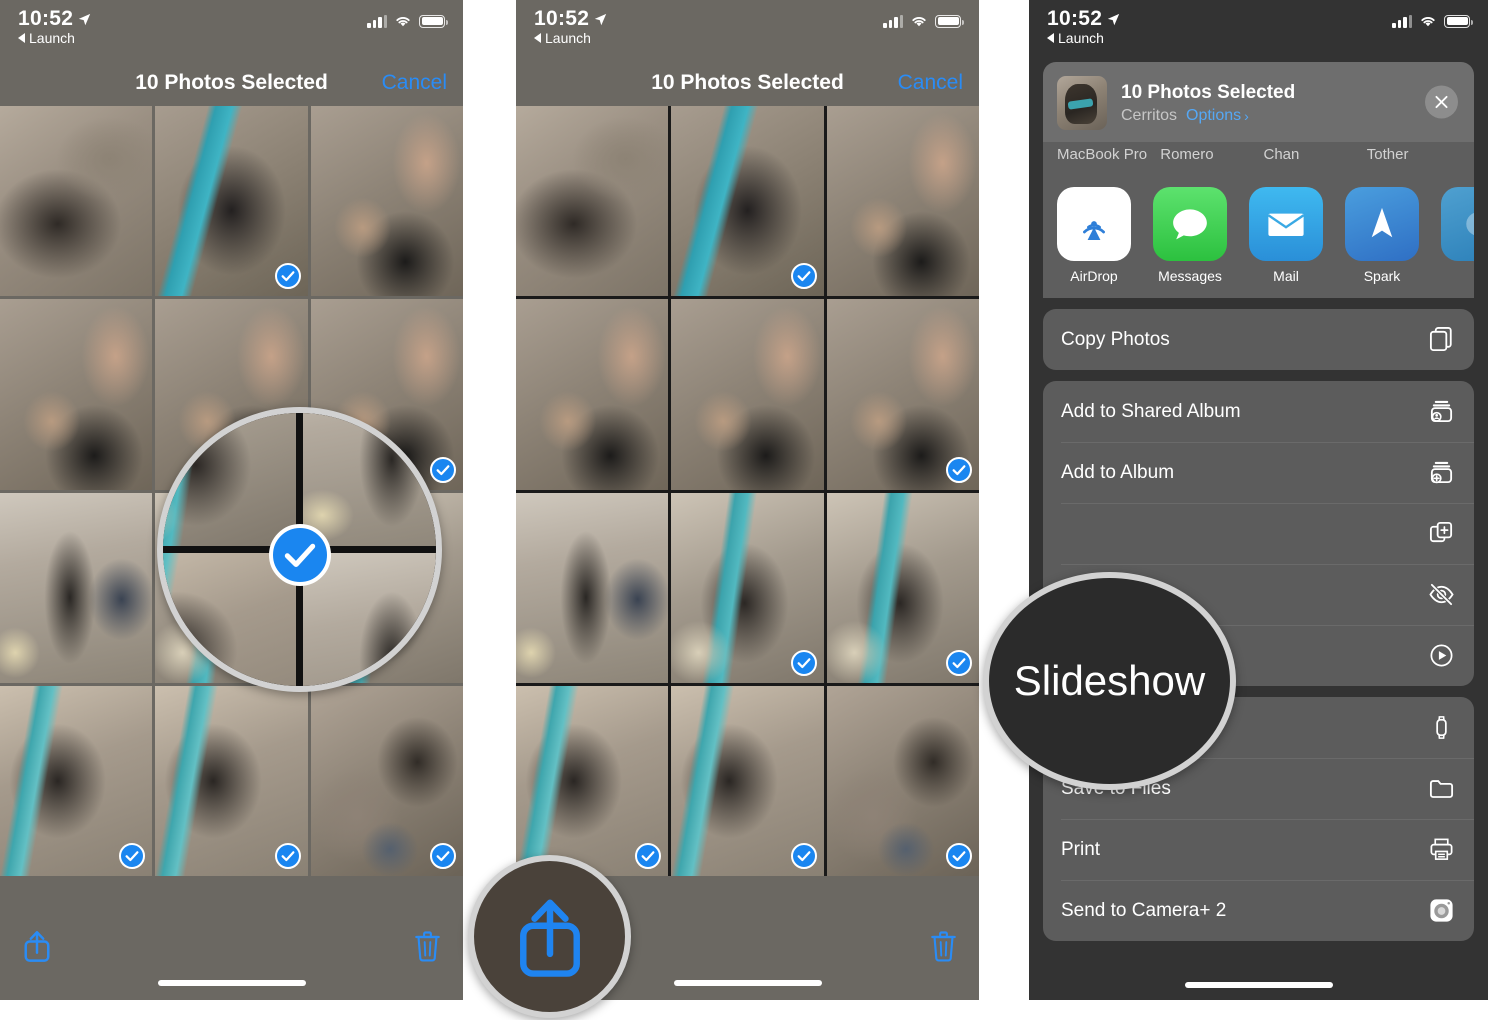 Image resolution: width=1488 pixels, height=1020 pixels. I want to click on airdrop-contact: Tother, so click(1413, 154).